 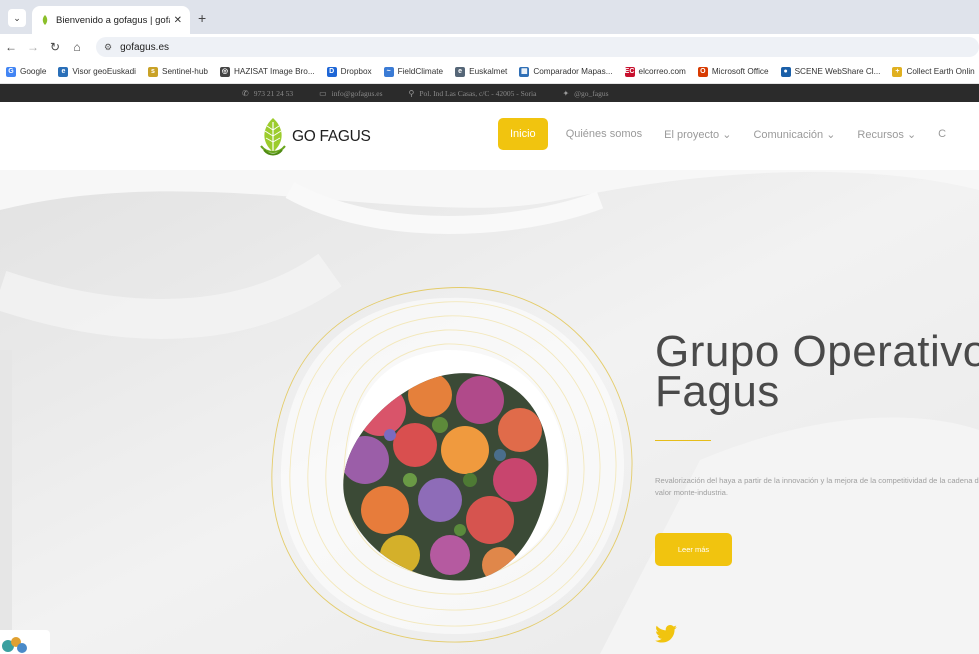 I want to click on twitter-item: ✦ @go_fagus, so click(x=585, y=93).